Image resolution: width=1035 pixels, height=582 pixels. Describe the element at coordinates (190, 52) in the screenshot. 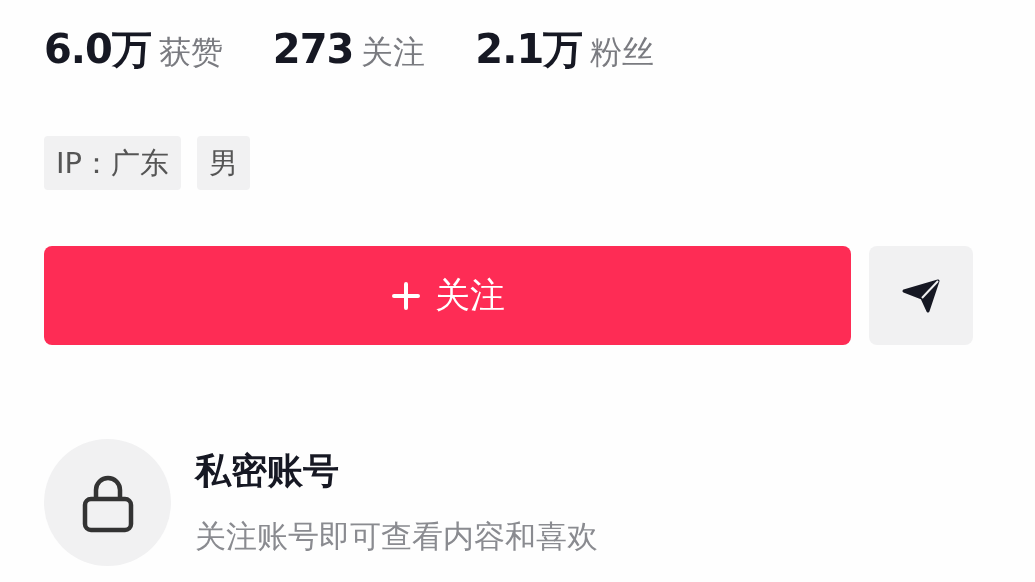

I see `stat-label: 获赞` at that location.